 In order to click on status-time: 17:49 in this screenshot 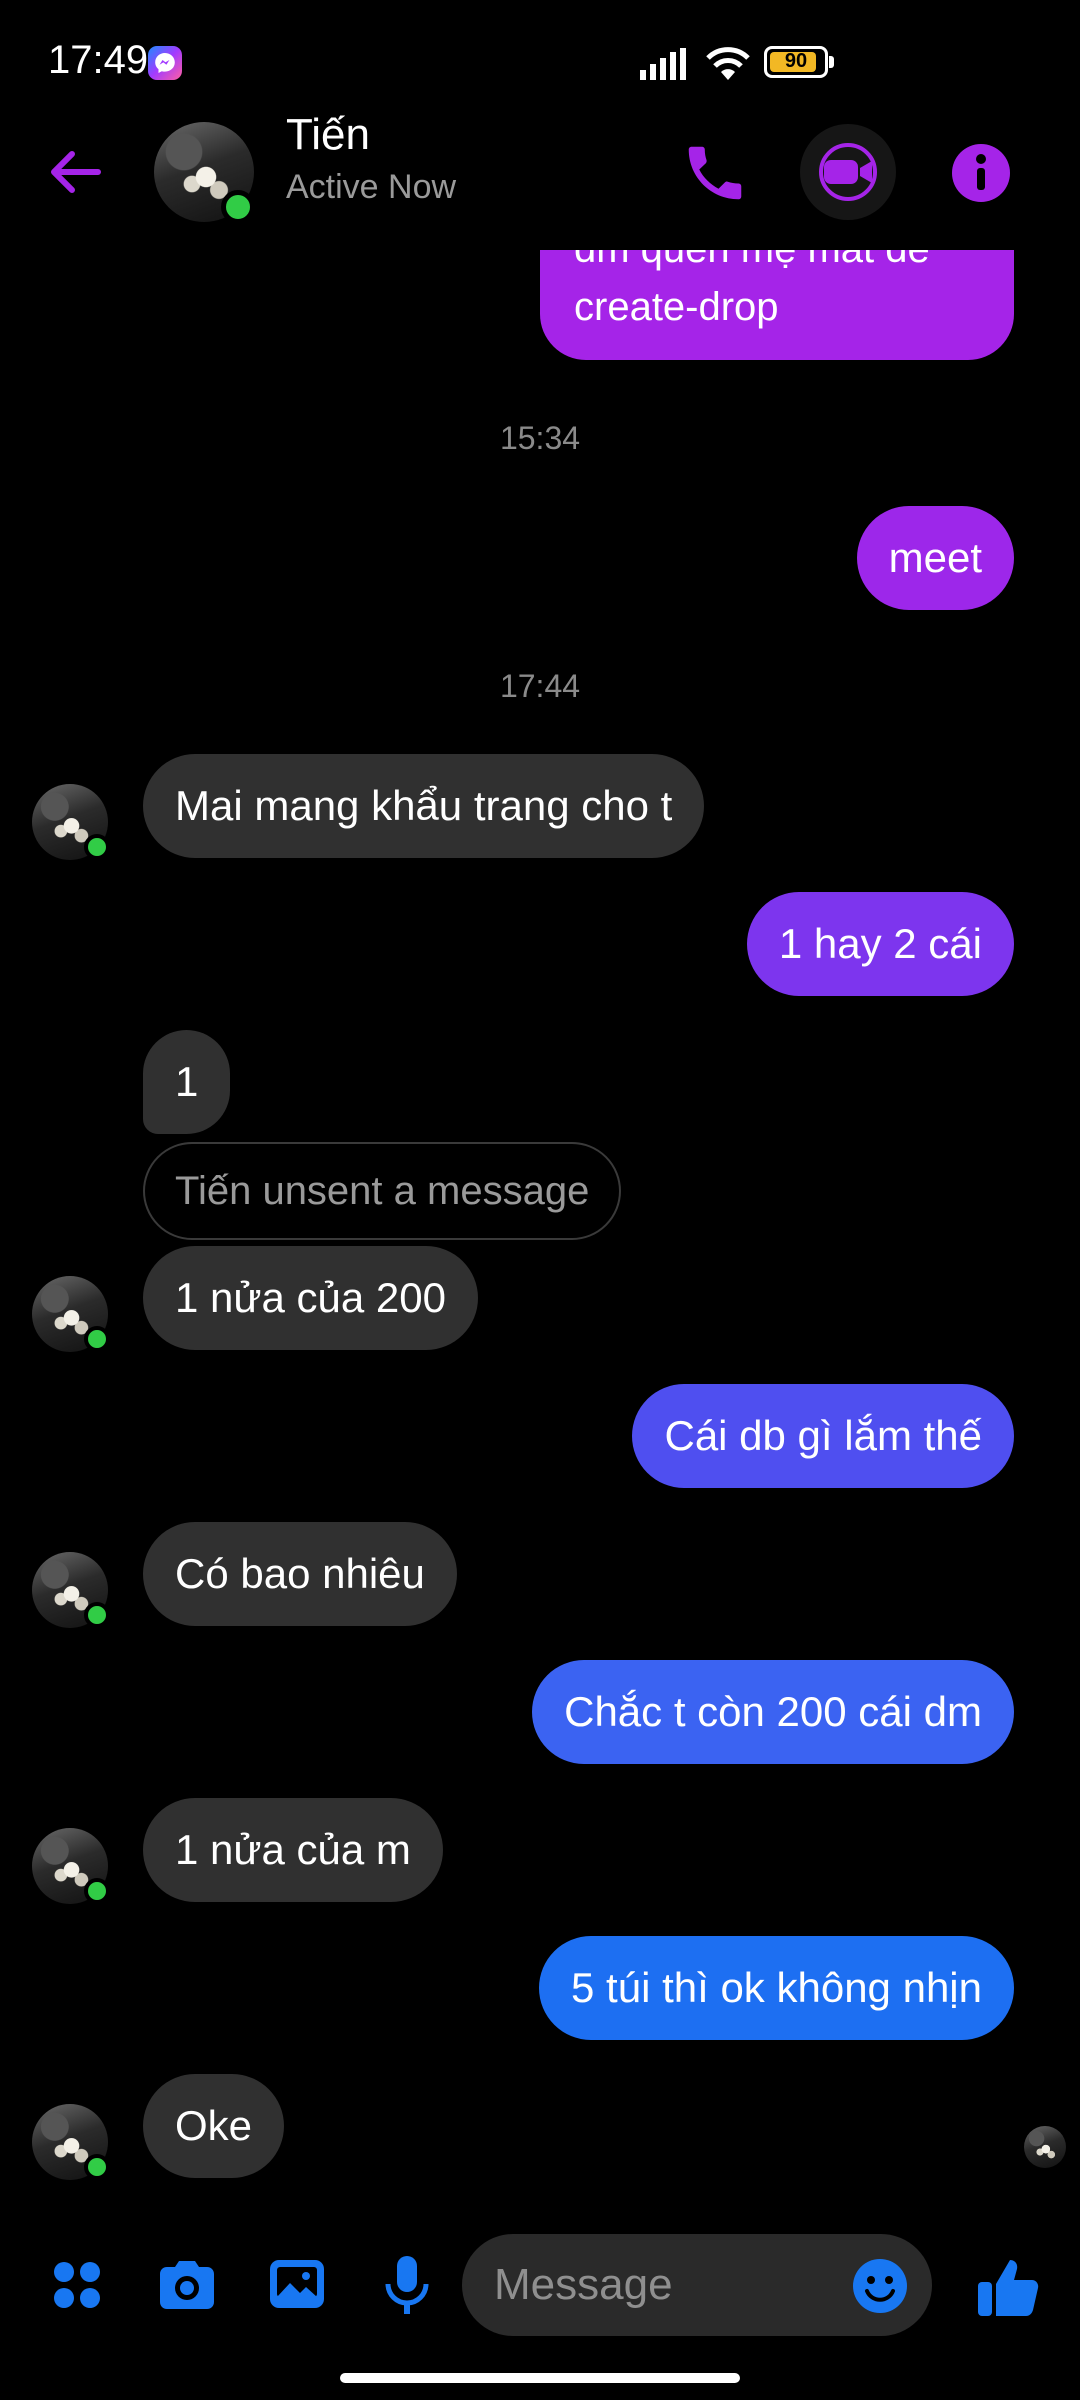, I will do `click(98, 60)`.